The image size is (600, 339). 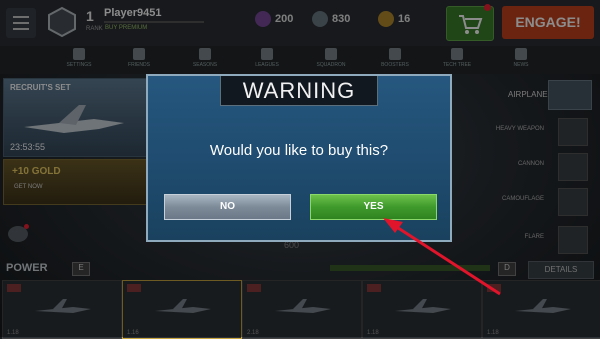 I want to click on dialog-title: WARNING, so click(x=299, y=90).